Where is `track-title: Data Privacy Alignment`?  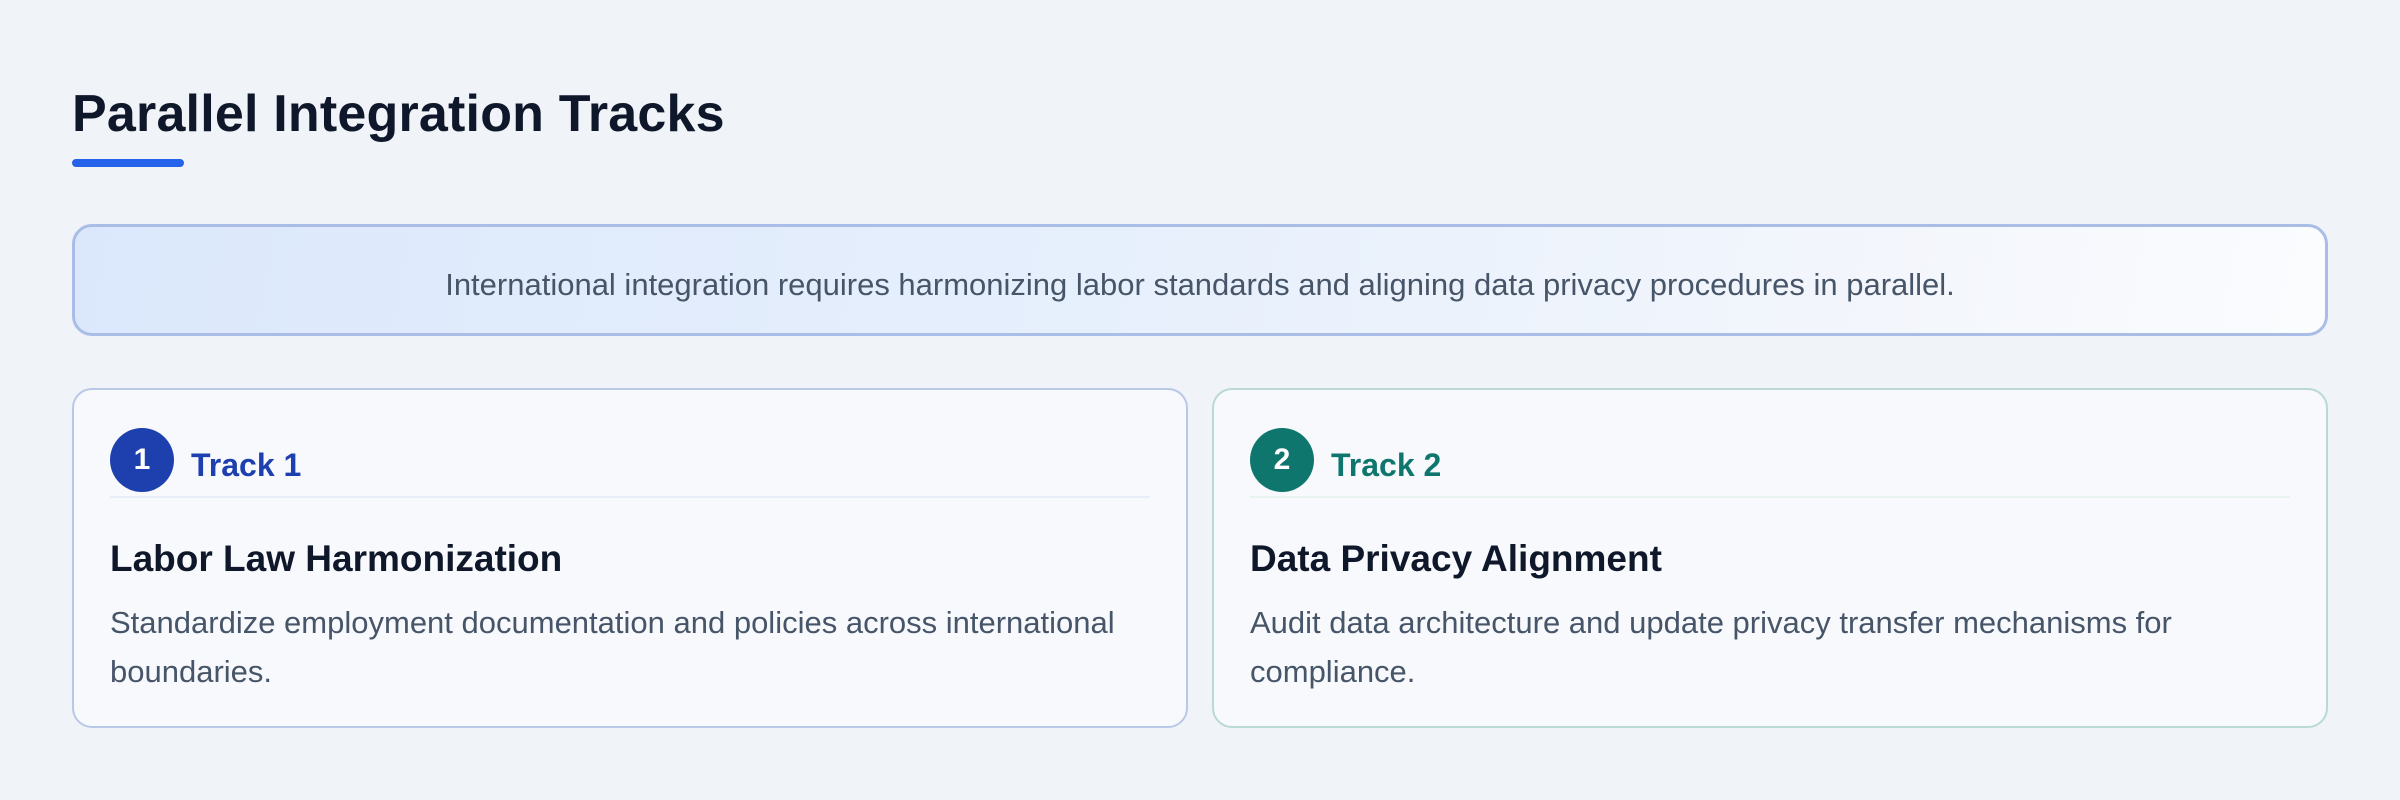 track-title: Data Privacy Alignment is located at coordinates (1456, 558).